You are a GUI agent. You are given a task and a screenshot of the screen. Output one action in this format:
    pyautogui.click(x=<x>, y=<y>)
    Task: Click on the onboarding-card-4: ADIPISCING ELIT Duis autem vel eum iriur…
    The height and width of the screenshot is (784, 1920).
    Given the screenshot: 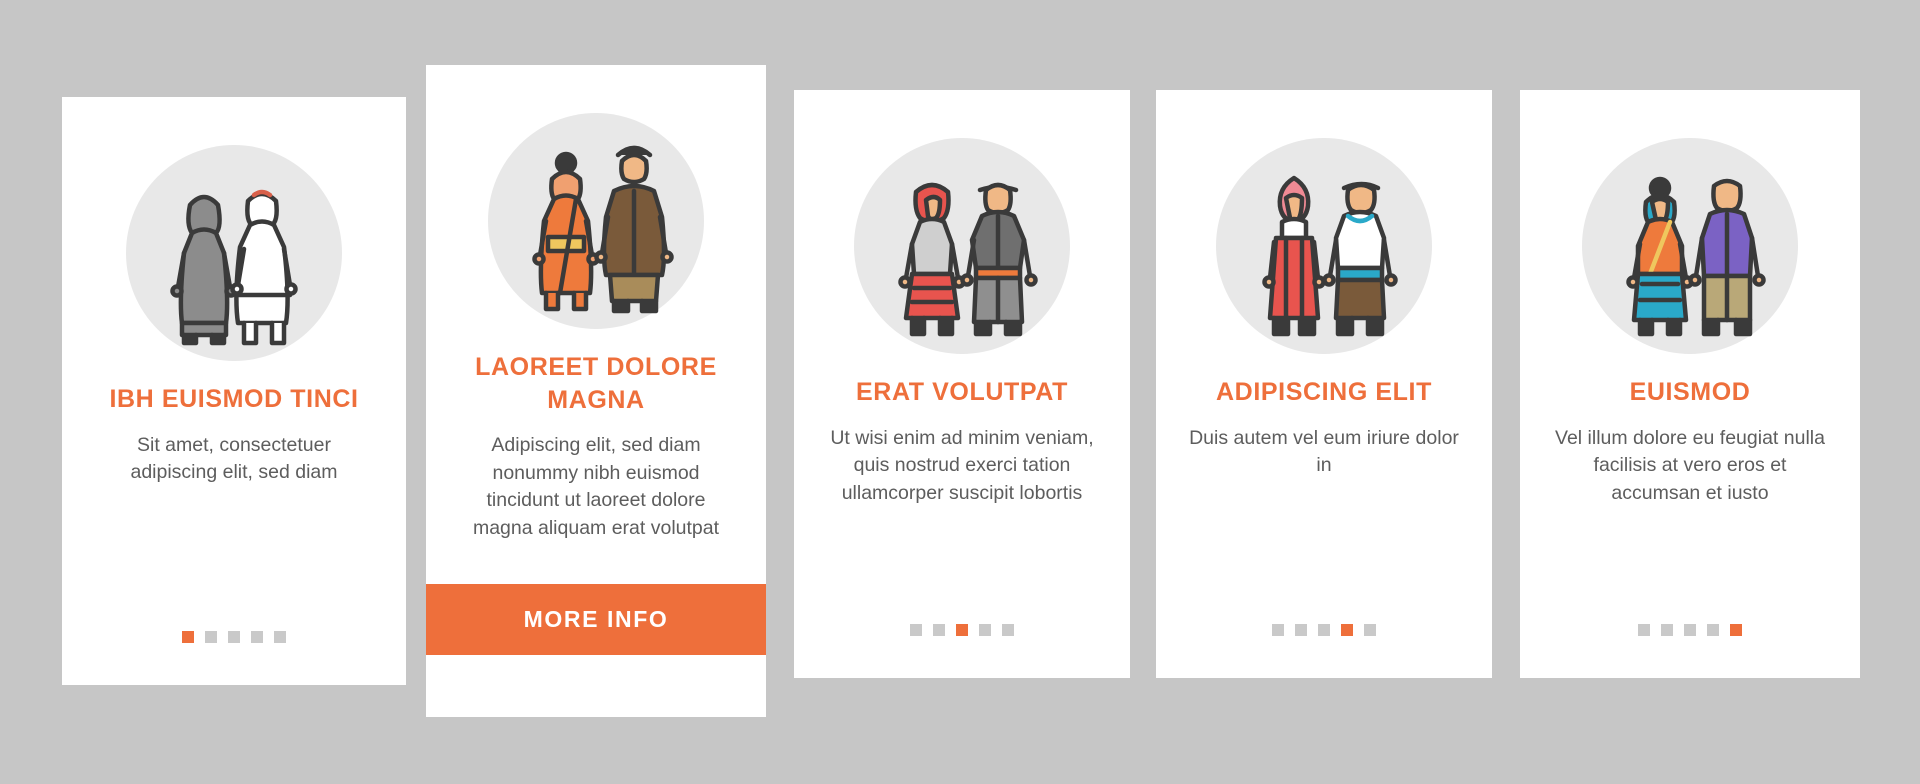 What is the action you would take?
    pyautogui.click(x=1324, y=384)
    